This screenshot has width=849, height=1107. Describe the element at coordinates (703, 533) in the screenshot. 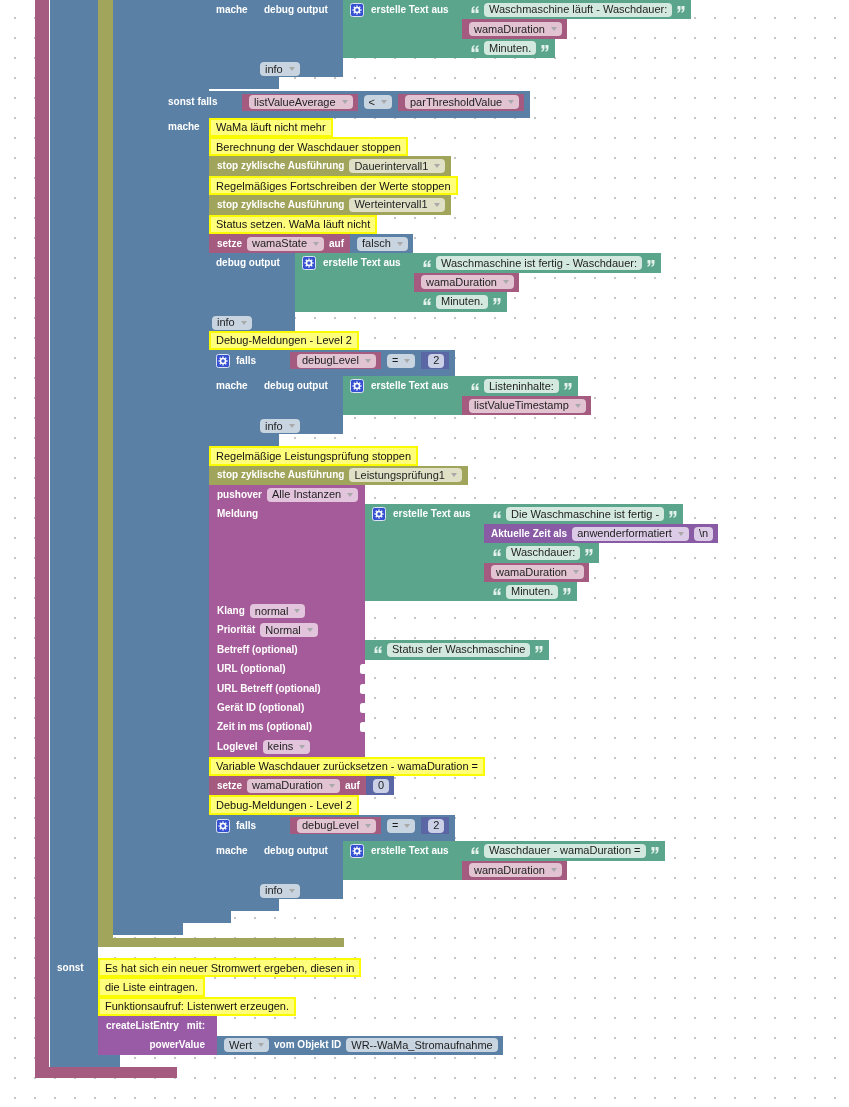

I see `text-field: \n` at that location.